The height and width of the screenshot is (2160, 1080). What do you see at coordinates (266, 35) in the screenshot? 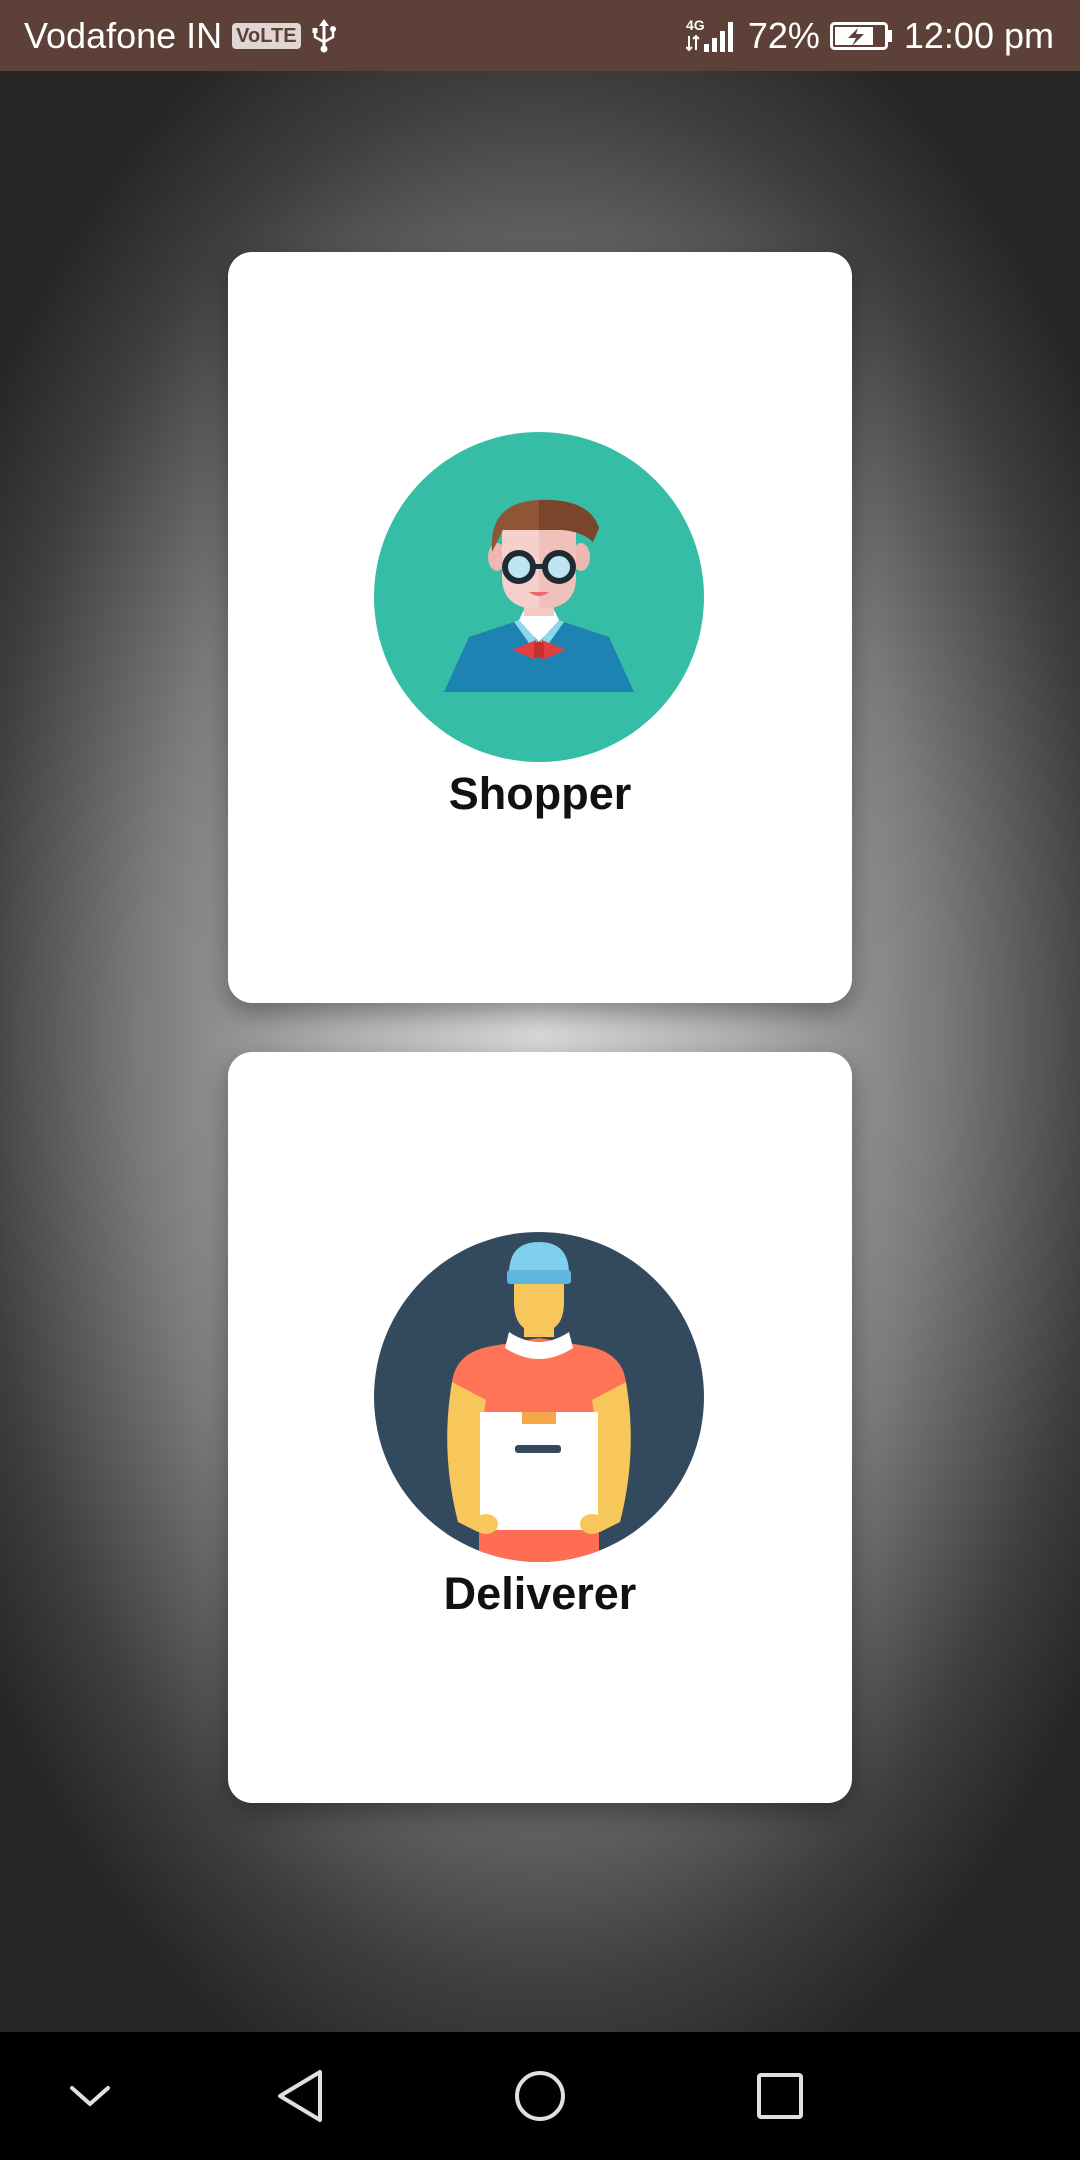
I see `volte-icon: VoLTE` at bounding box center [266, 35].